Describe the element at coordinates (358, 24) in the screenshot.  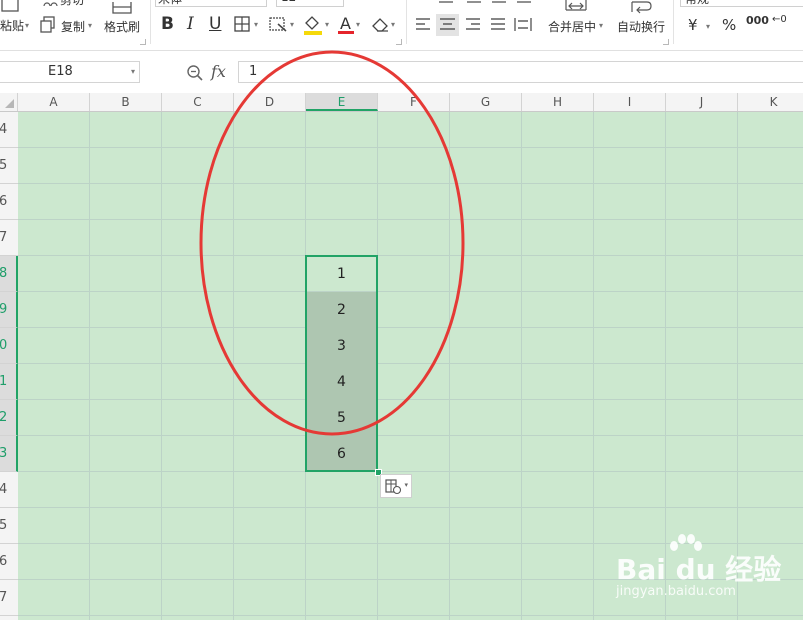
I see `font-color-dropdown-icon: ▾` at that location.